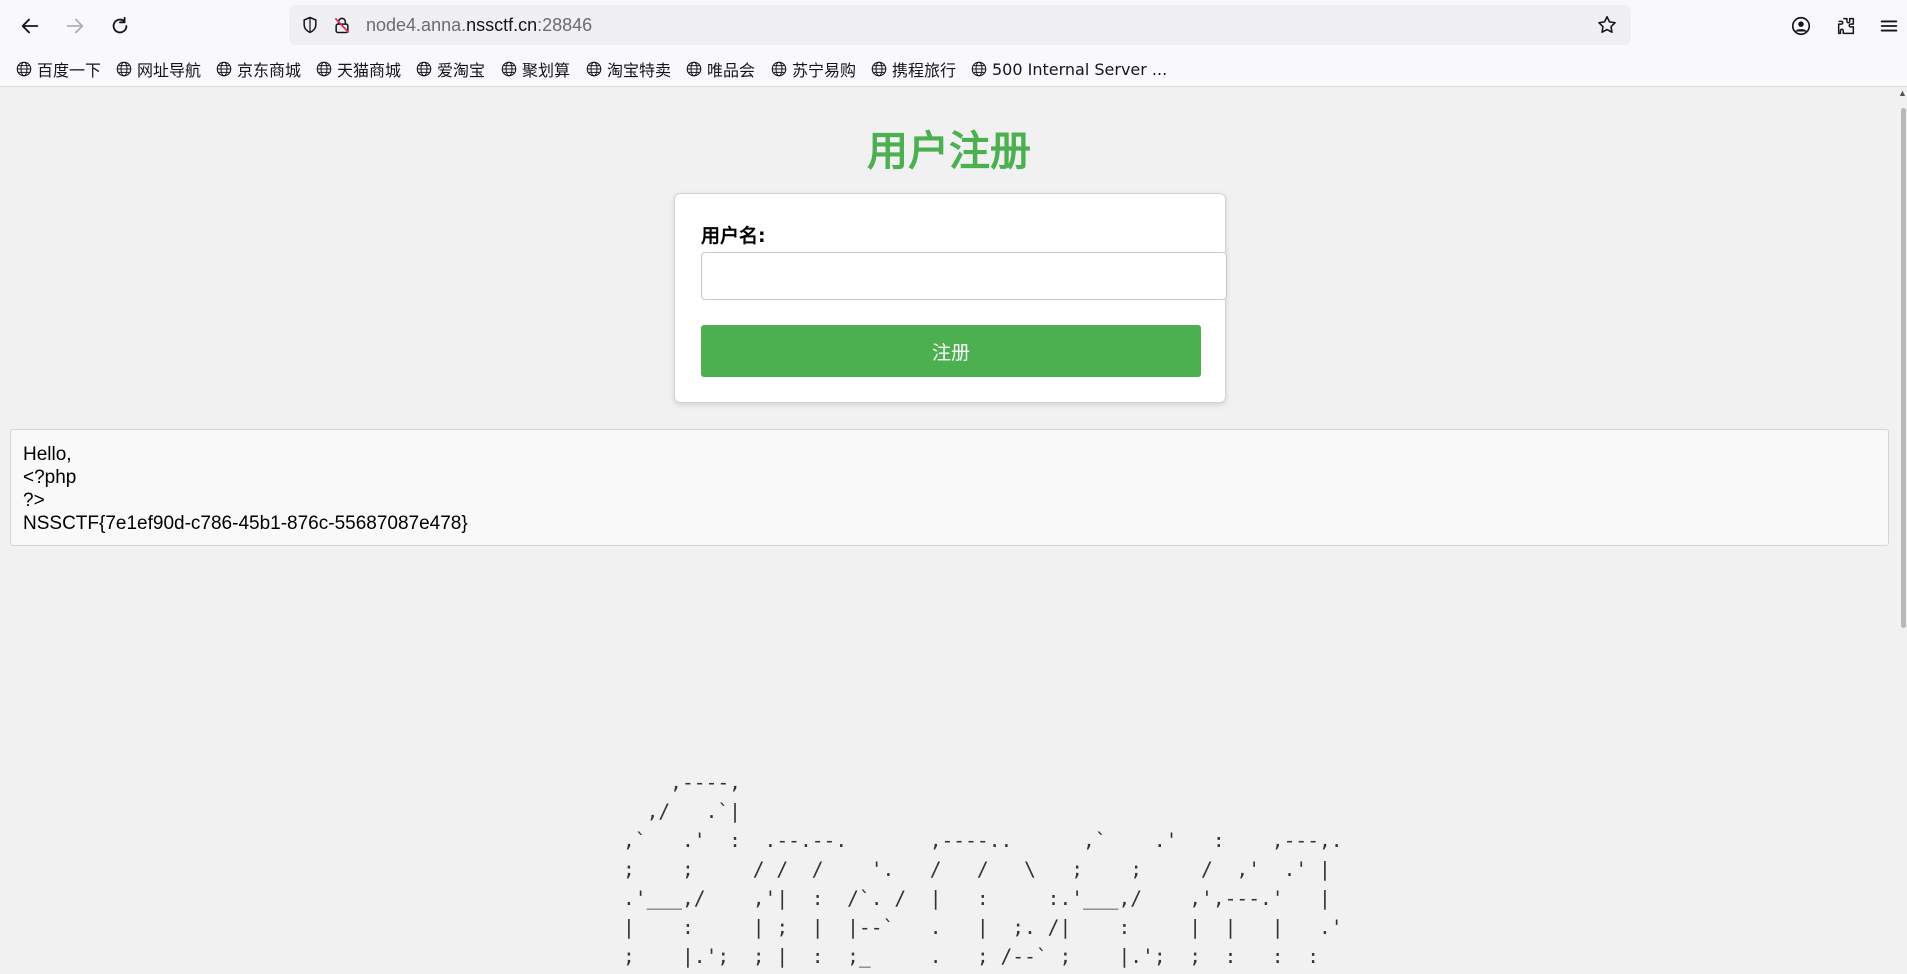 This screenshot has width=1907, height=974. Describe the element at coordinates (461, 70) in the screenshot. I see `bookmark-label: 爱淘宝` at that location.